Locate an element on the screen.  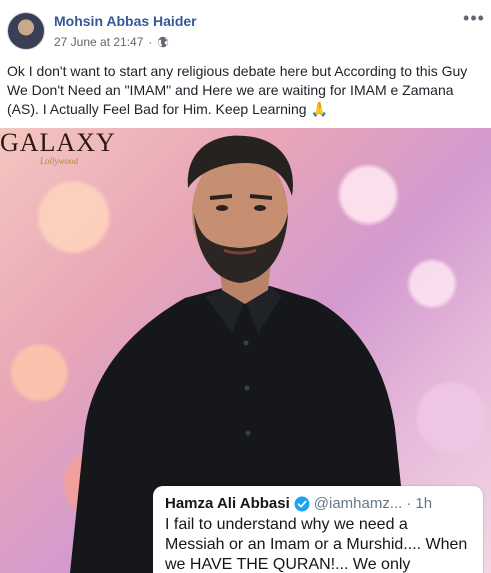
author-name-link: Mohsin Abbas Haider is located at coordinates (125, 21).